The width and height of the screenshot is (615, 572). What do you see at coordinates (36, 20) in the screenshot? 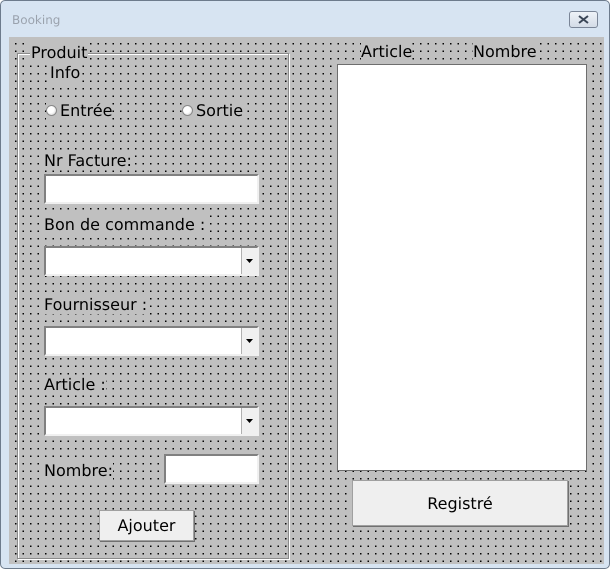
I see `window-title: Booking` at bounding box center [36, 20].